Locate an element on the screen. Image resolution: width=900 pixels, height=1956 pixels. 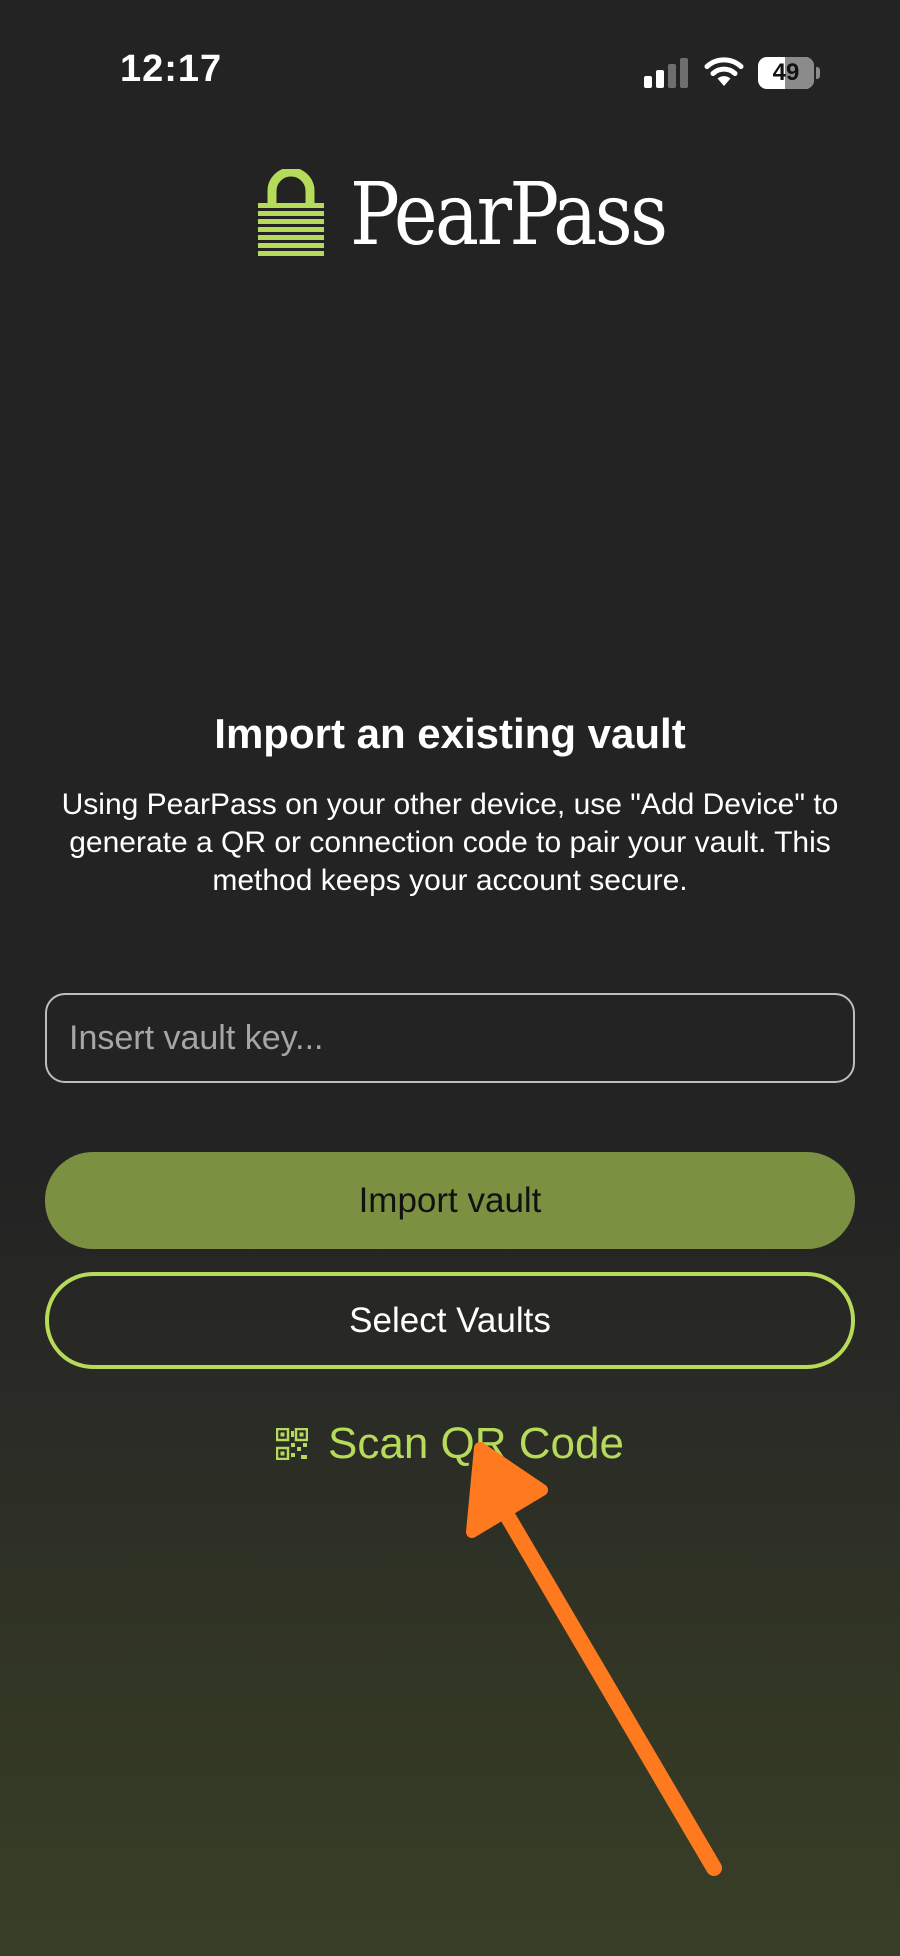
brand-name: PearPass is located at coordinates (509, 215).